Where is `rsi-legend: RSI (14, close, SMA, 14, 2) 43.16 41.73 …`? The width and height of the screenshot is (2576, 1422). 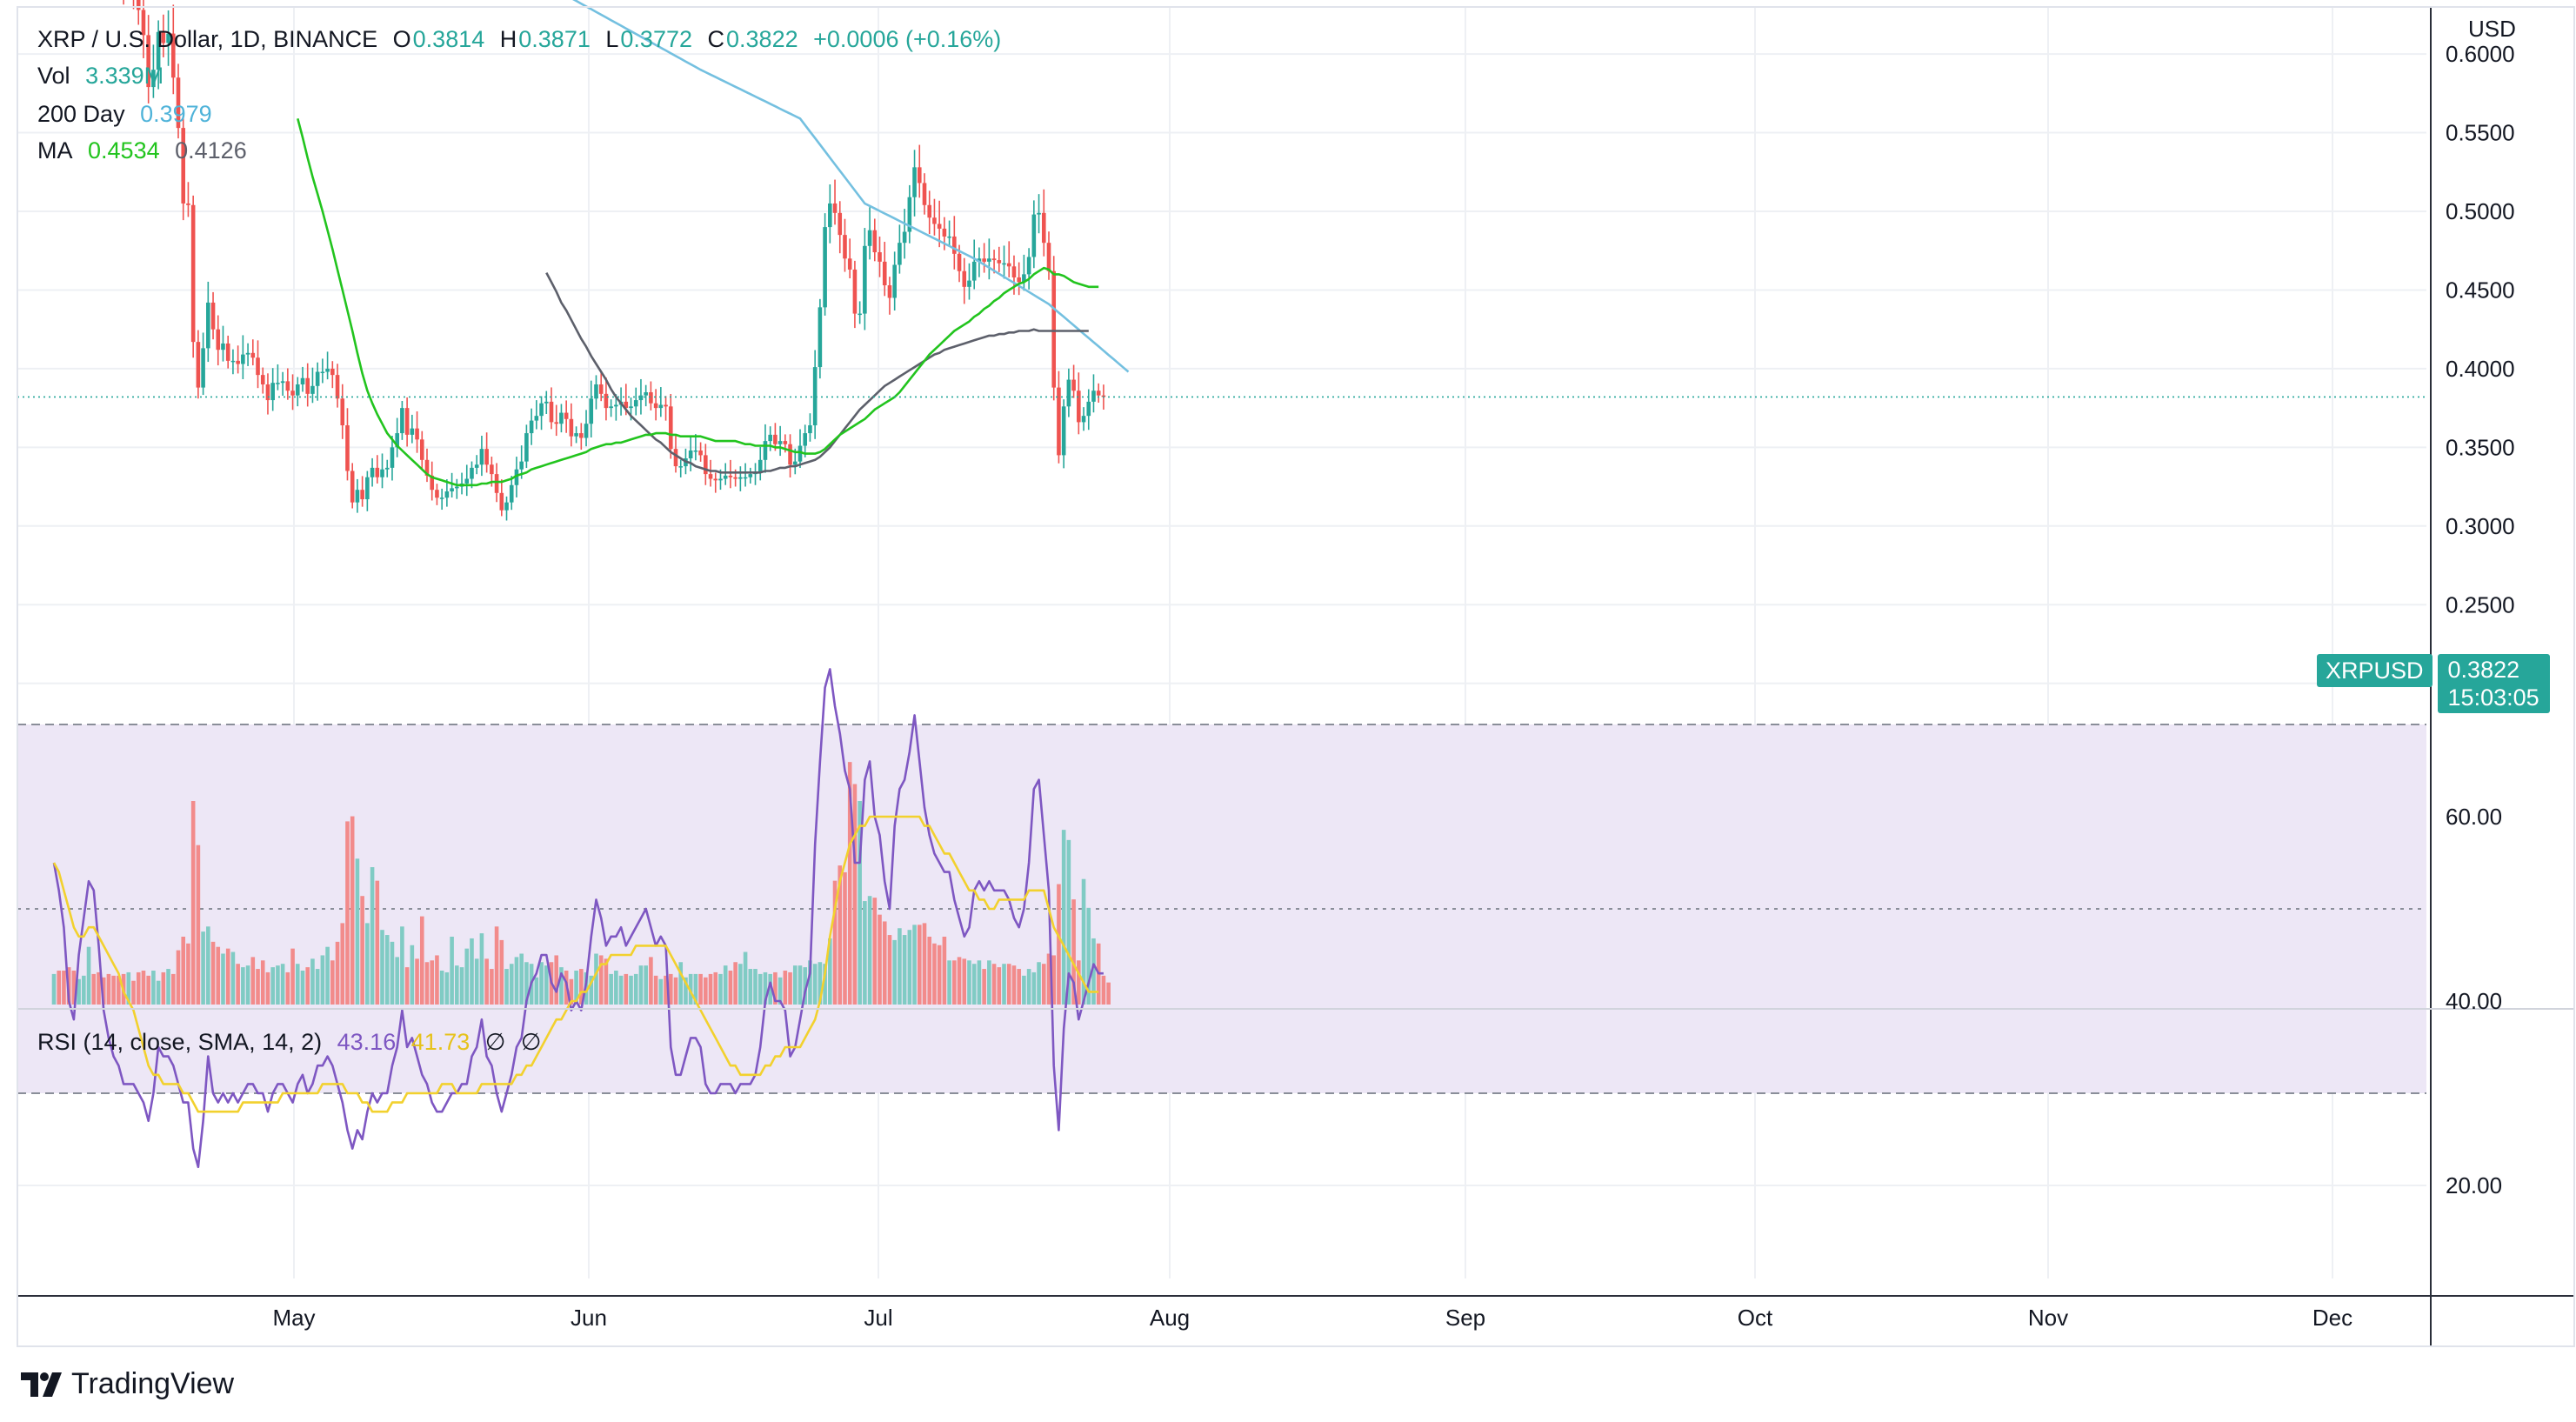 rsi-legend: RSI (14, close, SMA, 14, 2) 43.16 41.73 … is located at coordinates (293, 1043).